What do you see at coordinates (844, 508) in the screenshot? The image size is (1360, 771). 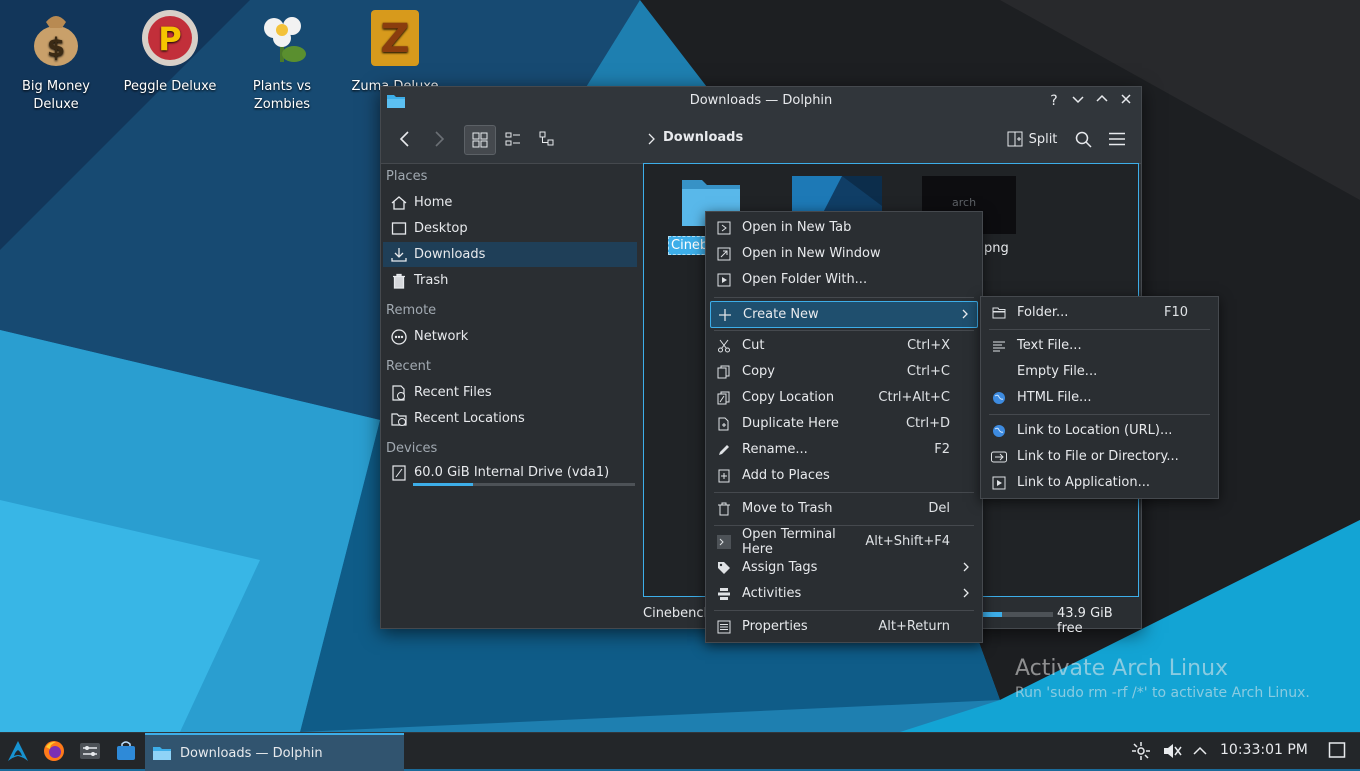 I see `menu-item-move-to-trash: Move to Trash Del` at bounding box center [844, 508].